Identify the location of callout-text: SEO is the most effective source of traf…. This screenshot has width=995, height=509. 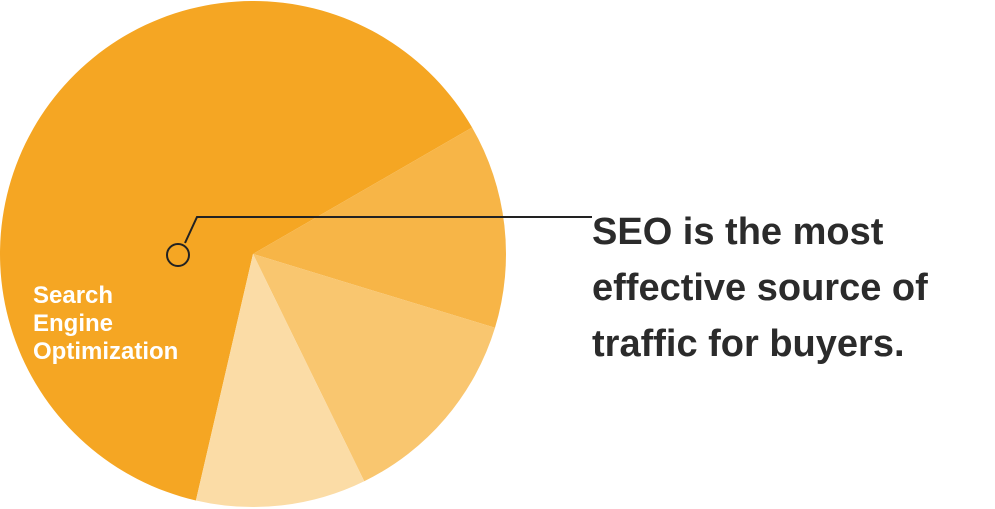
(760, 288).